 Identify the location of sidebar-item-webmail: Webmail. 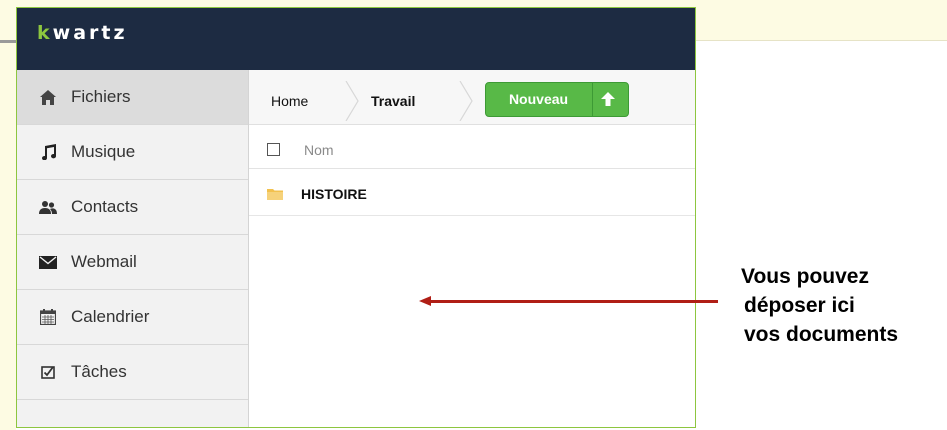
(132, 262).